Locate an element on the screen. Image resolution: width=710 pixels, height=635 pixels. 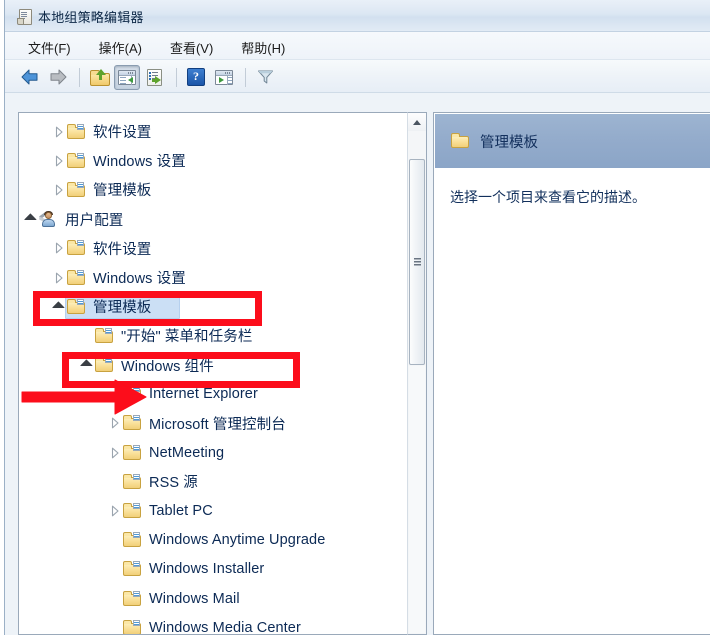
detail-pane-header: 管理模板 is located at coordinates (572, 141).